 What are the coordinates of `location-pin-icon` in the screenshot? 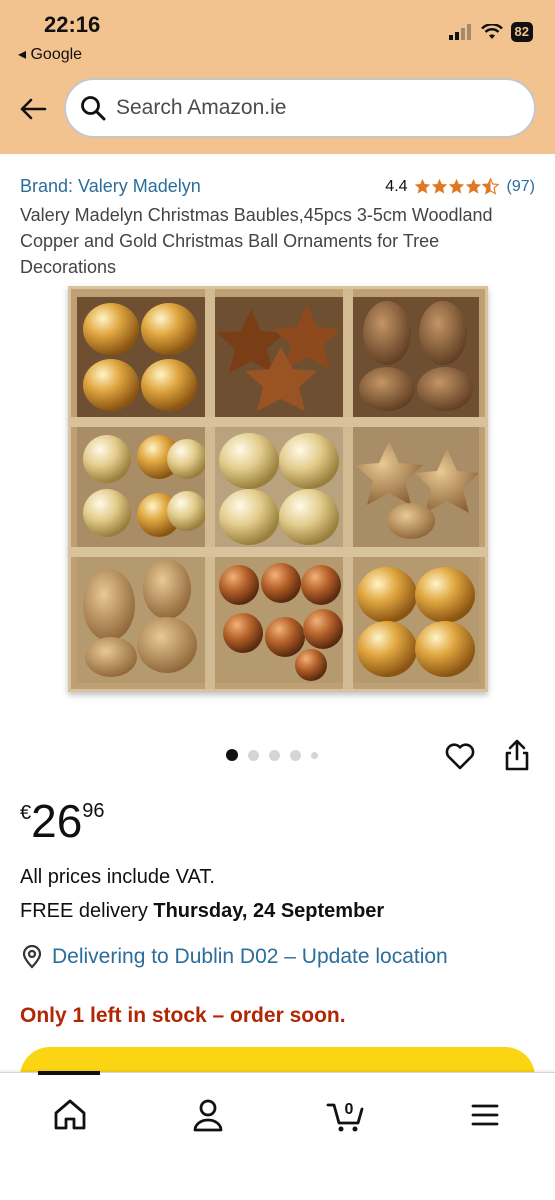 It's located at (32, 957).